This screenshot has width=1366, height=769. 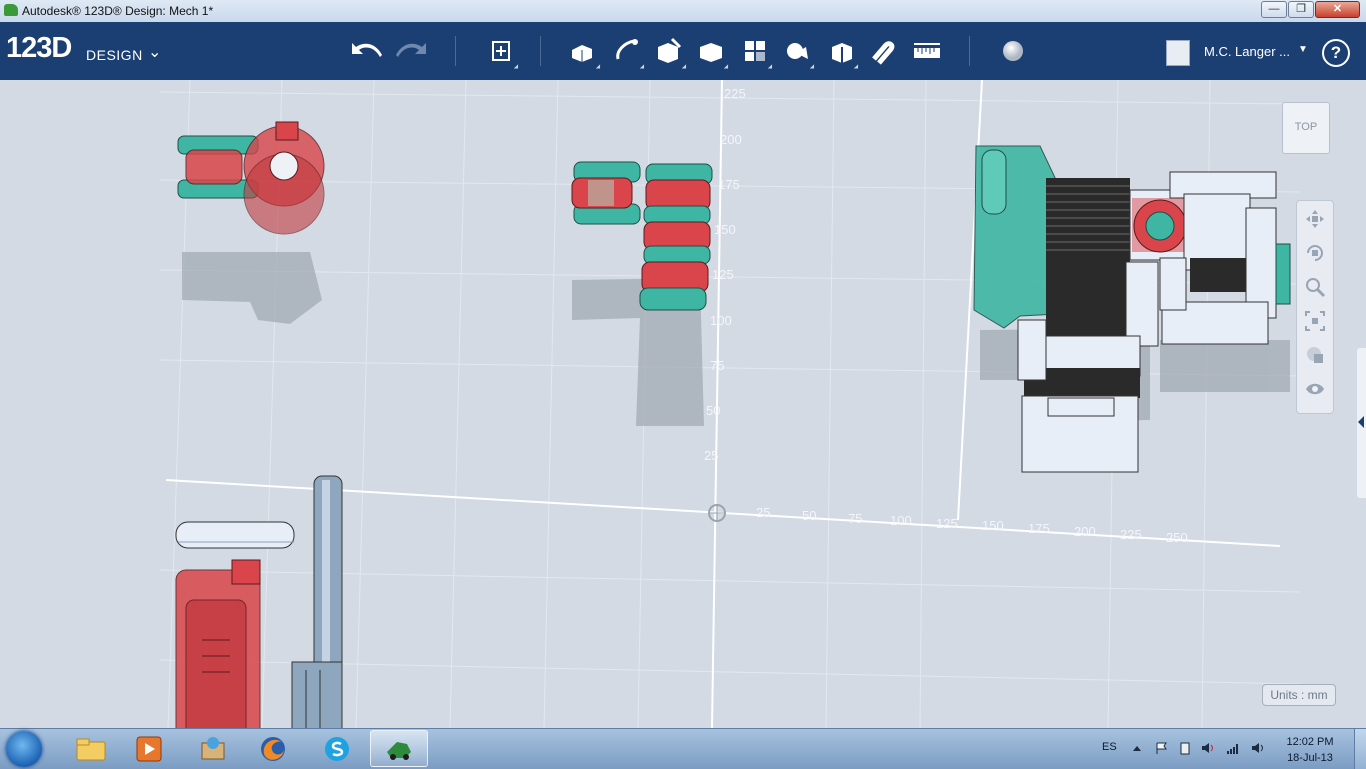 I want to click on taskbar-app-skype, so click(x=337, y=748).